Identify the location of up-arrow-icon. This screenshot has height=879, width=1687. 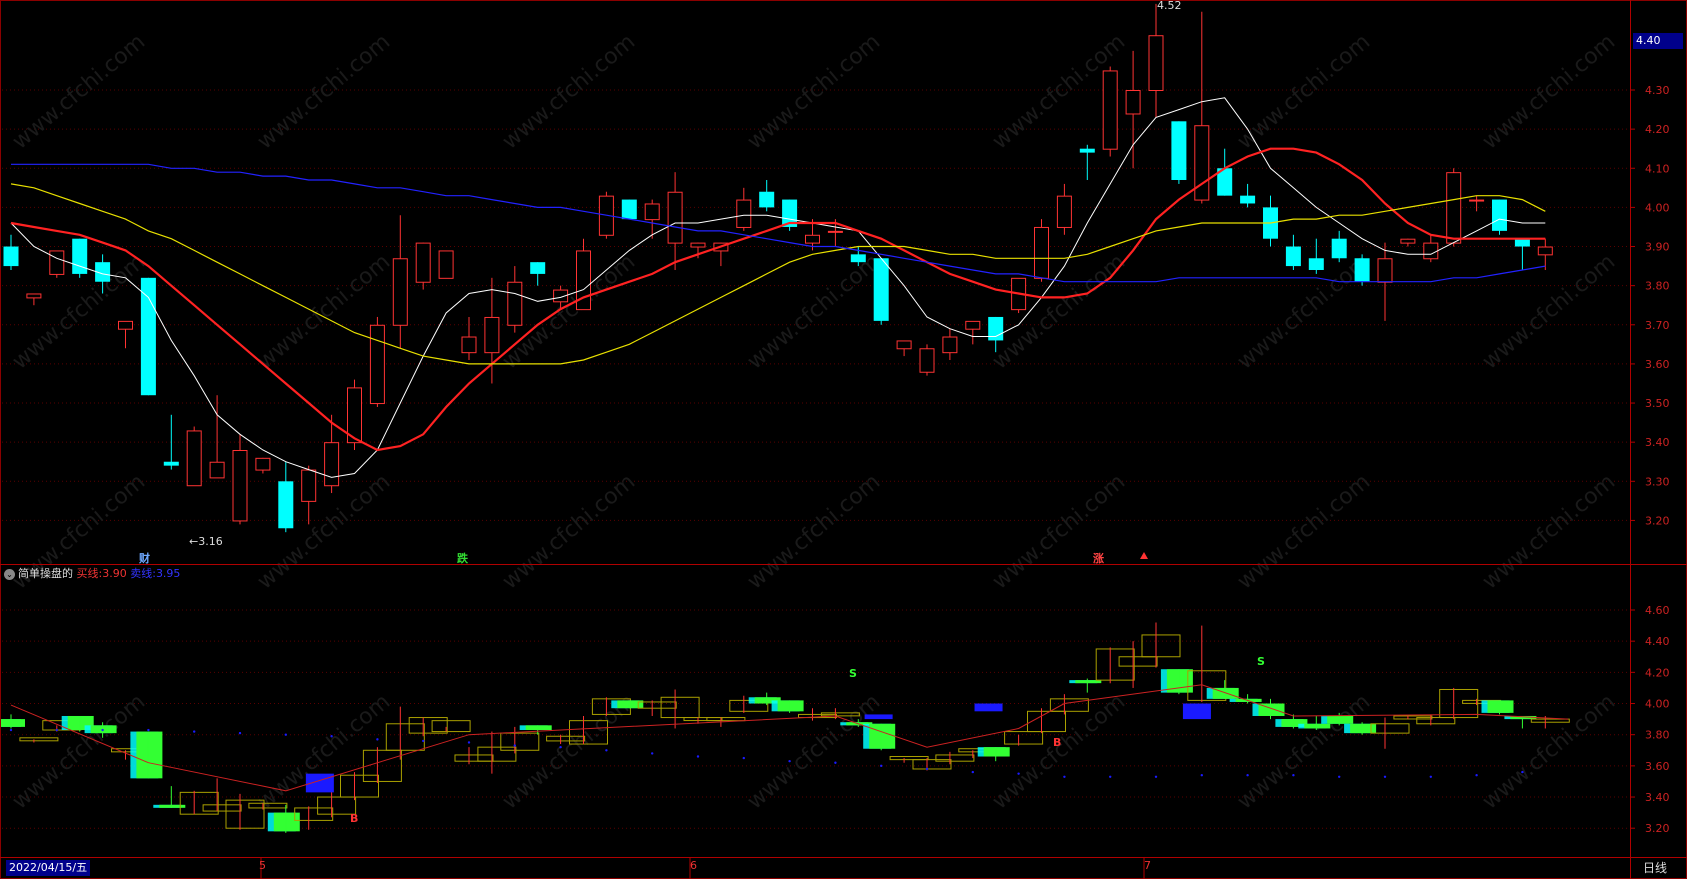
(1144, 555).